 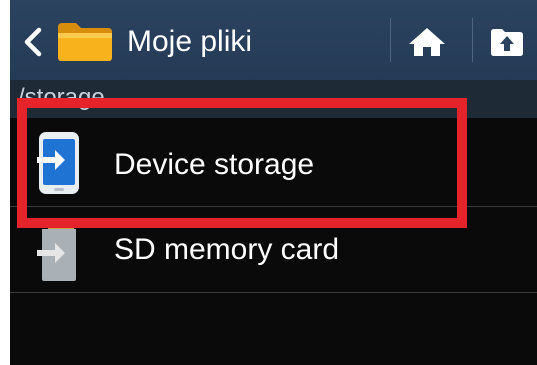 I want to click on folder-up-icon, so click(x=507, y=42).